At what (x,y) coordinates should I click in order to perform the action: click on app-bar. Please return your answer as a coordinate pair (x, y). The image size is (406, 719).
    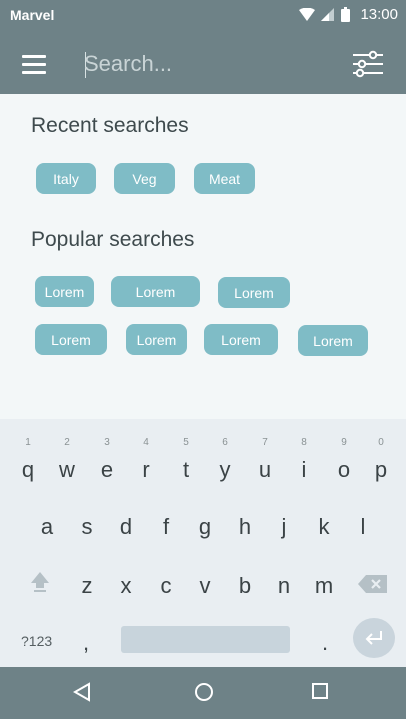
    Looking at the image, I should click on (203, 62).